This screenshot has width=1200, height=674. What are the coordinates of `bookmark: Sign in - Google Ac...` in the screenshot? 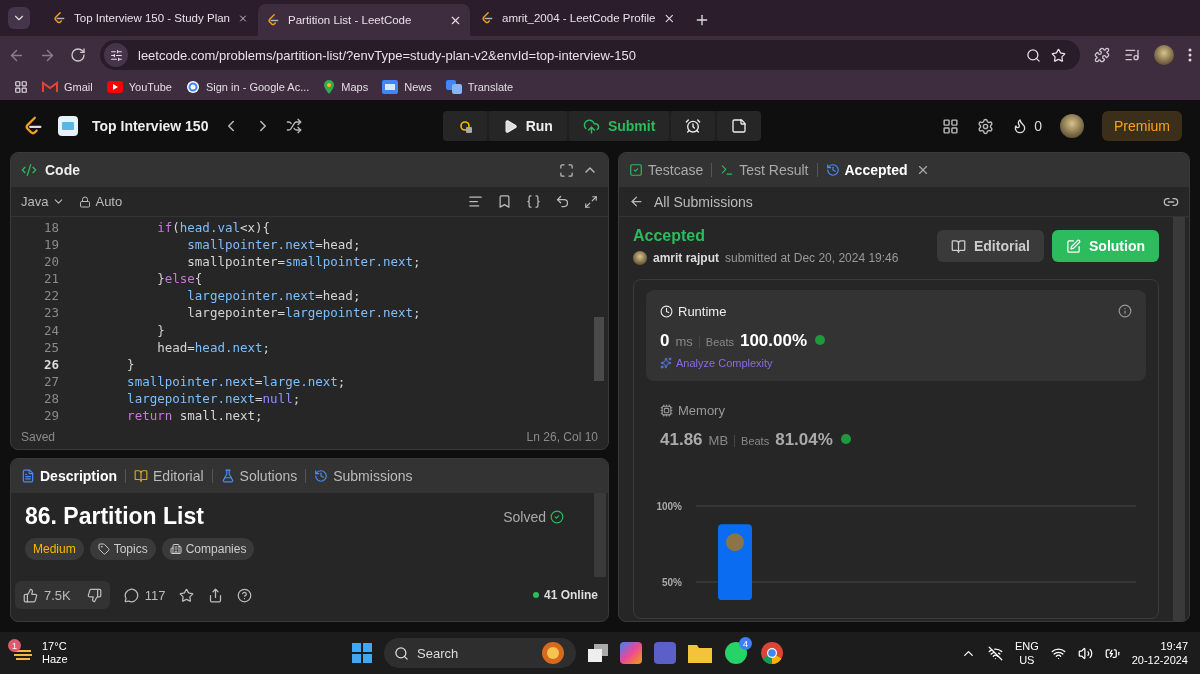 It's located at (247, 87).